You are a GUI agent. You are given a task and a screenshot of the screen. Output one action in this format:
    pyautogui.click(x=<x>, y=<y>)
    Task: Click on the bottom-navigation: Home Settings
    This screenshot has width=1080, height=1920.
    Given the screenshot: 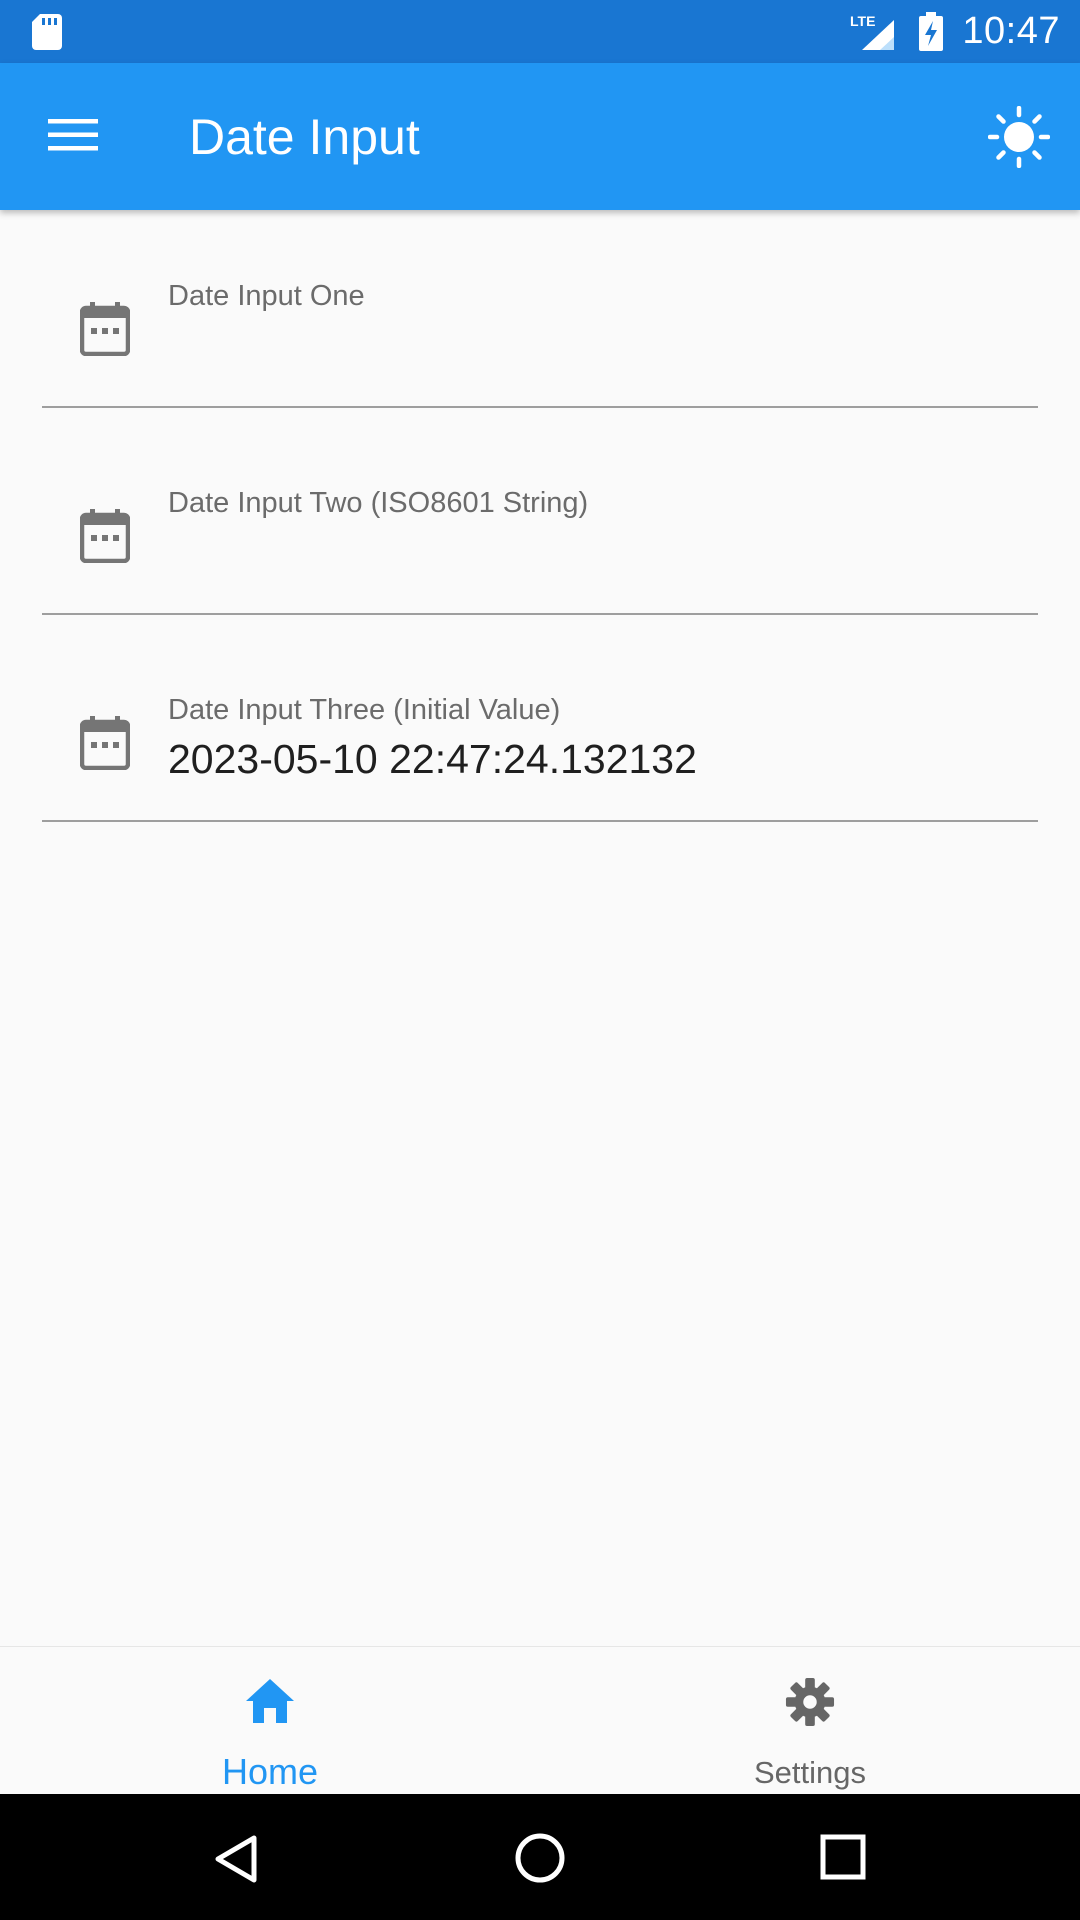 What is the action you would take?
    pyautogui.click(x=540, y=1720)
    